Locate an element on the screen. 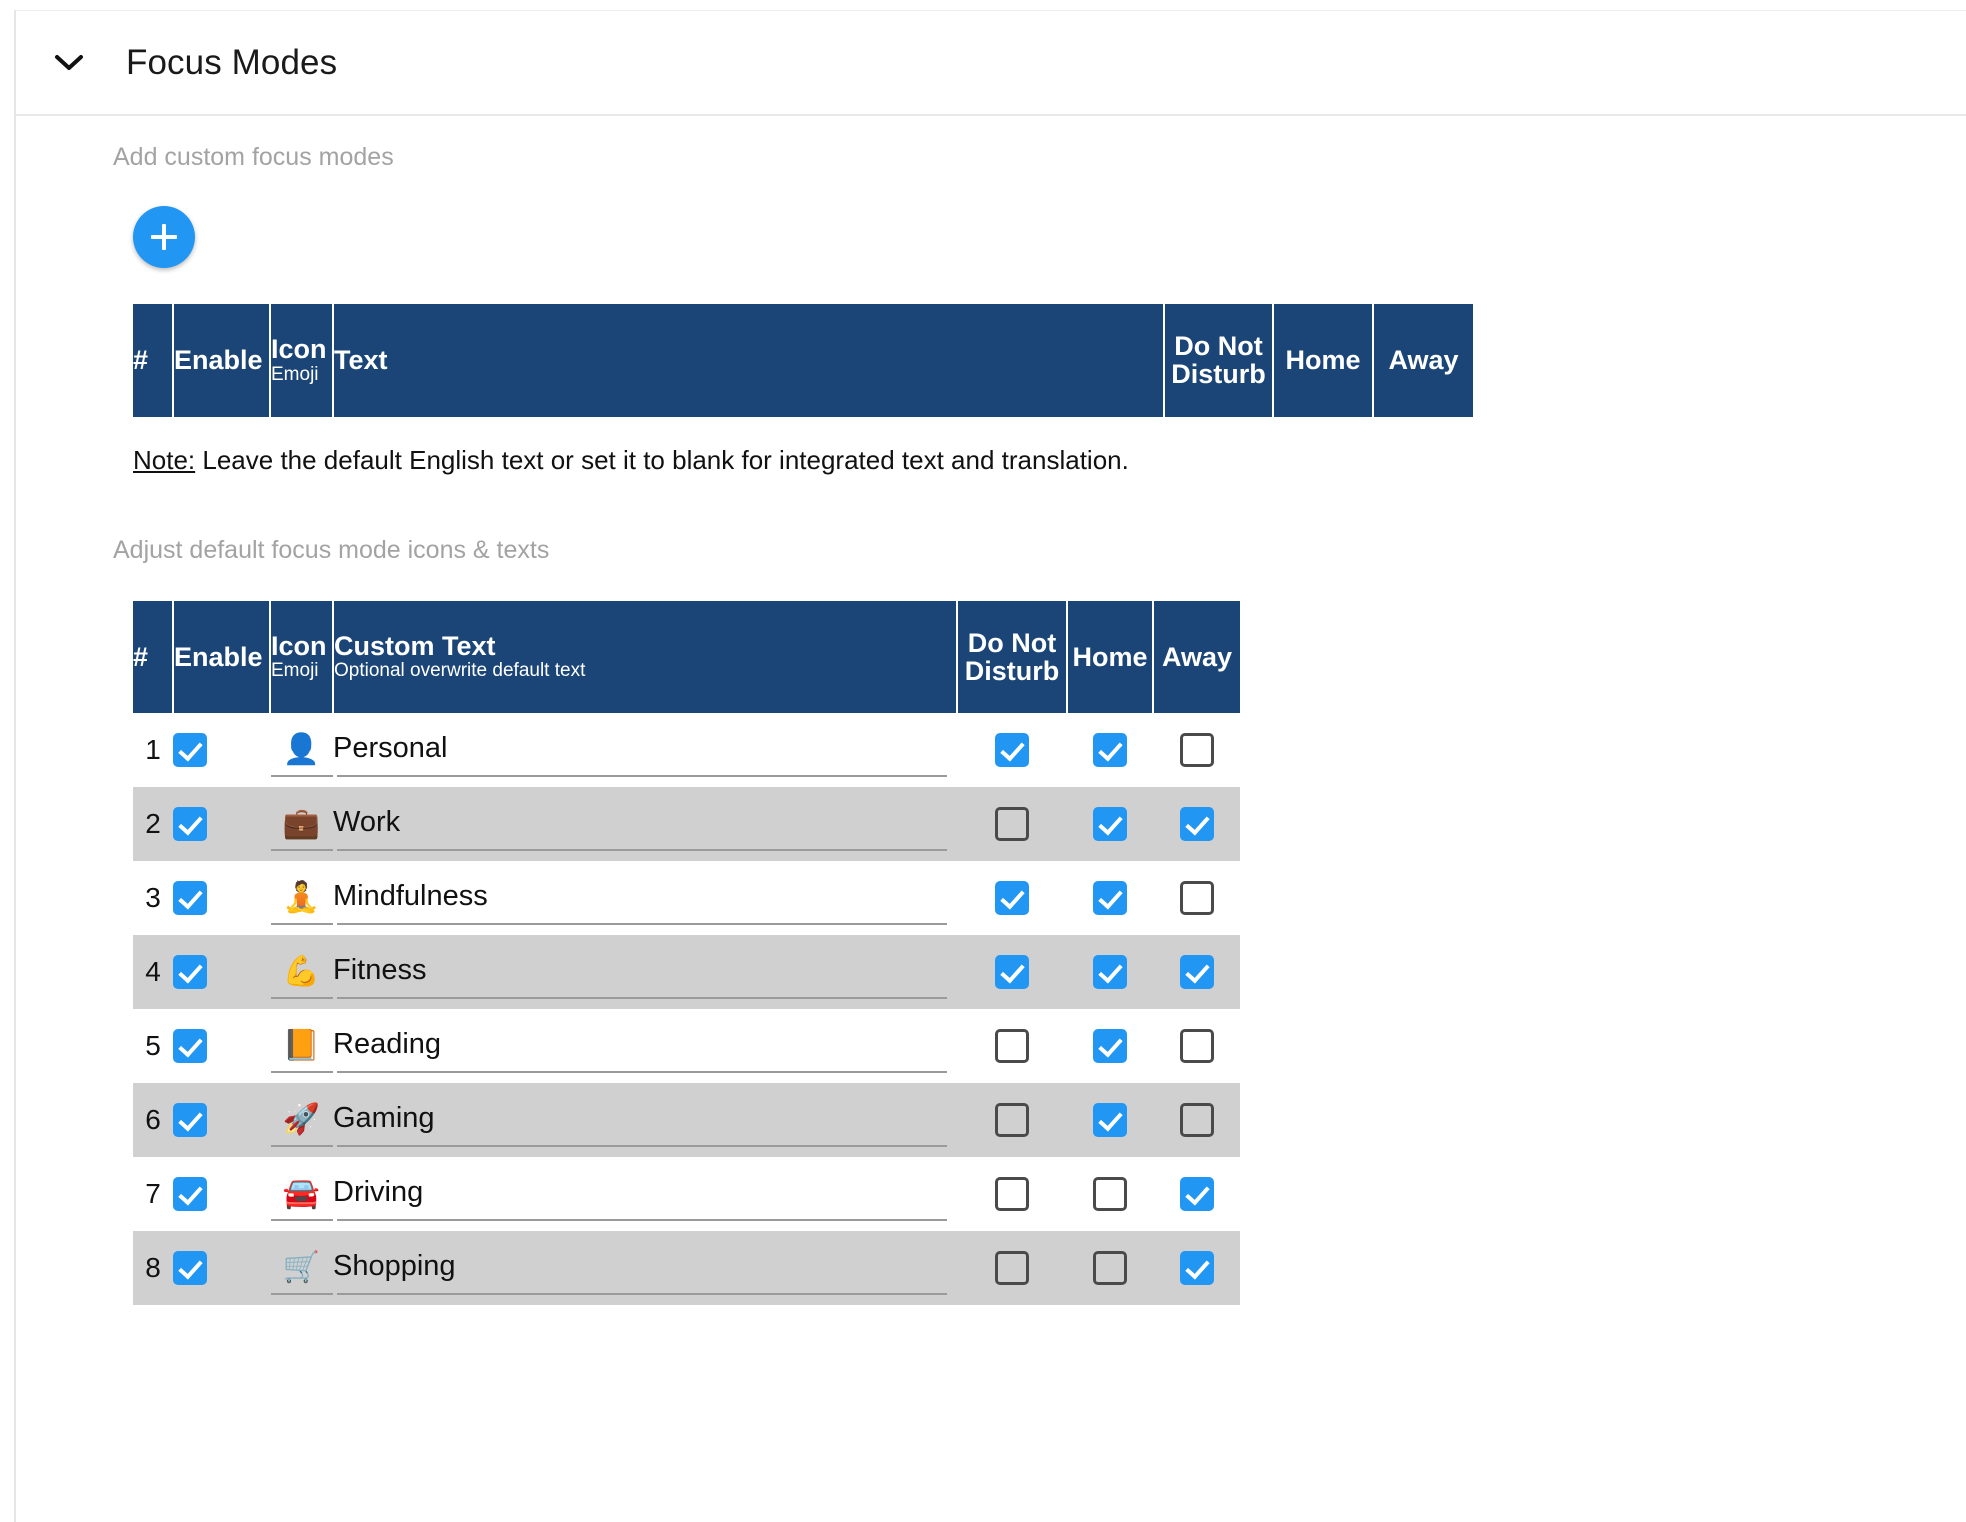  col-header-number: # is located at coordinates (153, 360).